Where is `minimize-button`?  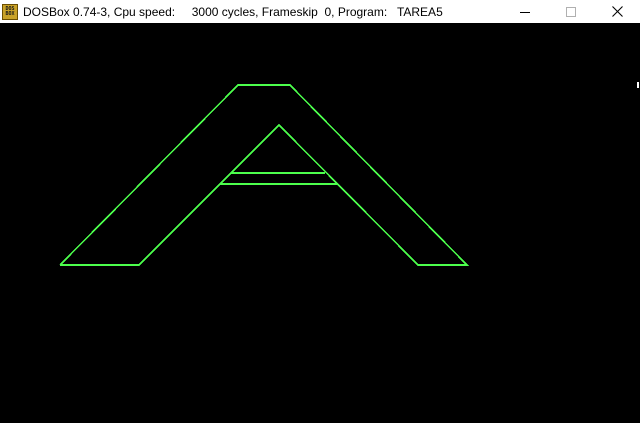 minimize-button is located at coordinates (525, 11).